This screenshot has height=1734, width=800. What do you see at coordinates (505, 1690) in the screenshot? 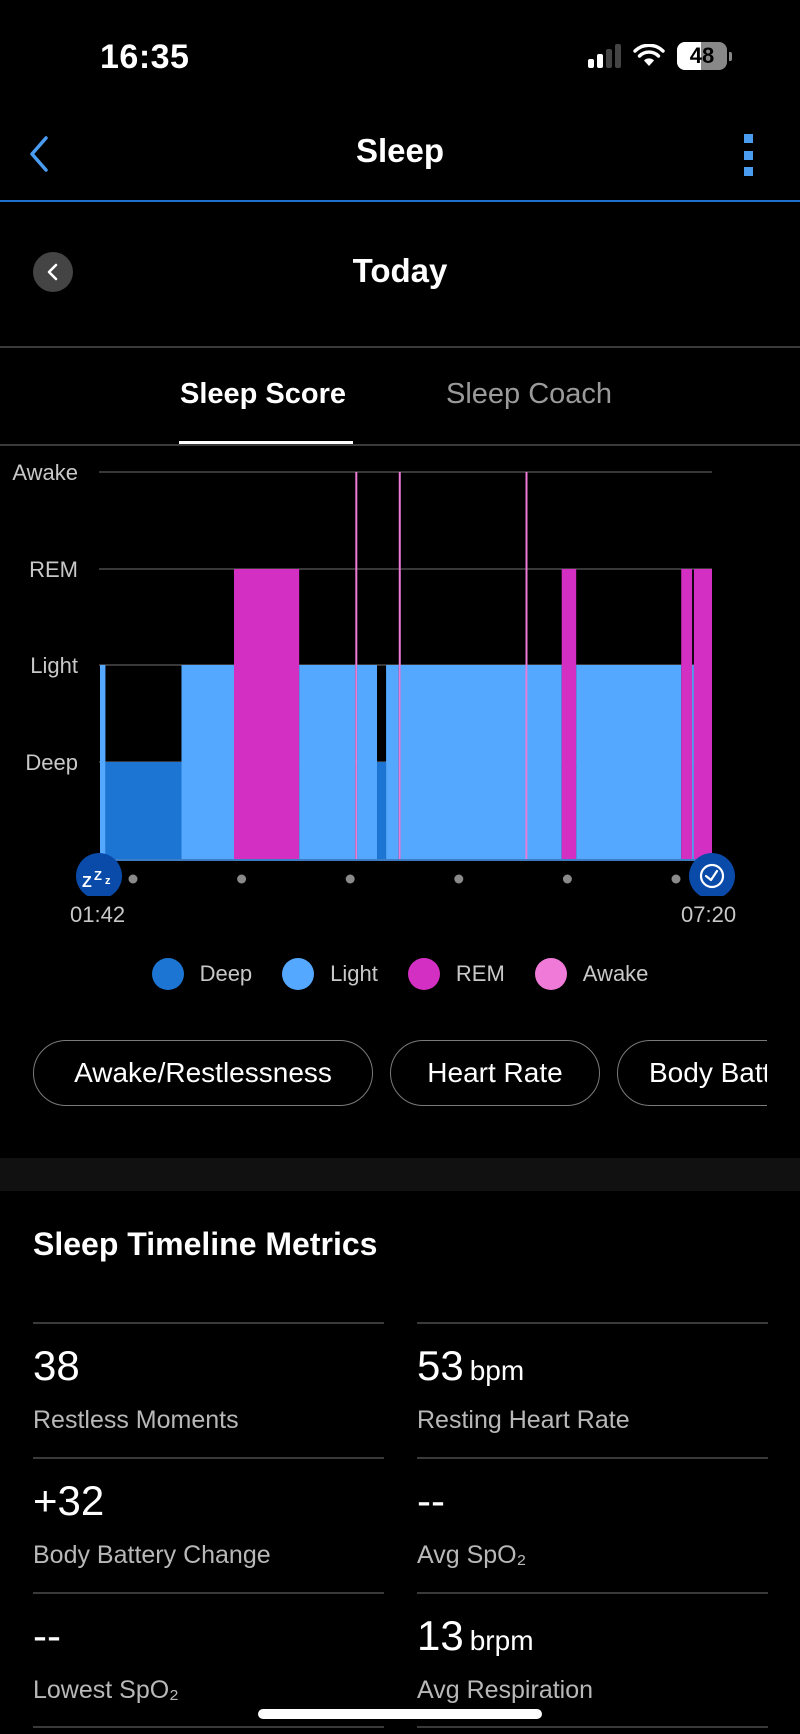
I see `metric-label: Avg Respiration` at bounding box center [505, 1690].